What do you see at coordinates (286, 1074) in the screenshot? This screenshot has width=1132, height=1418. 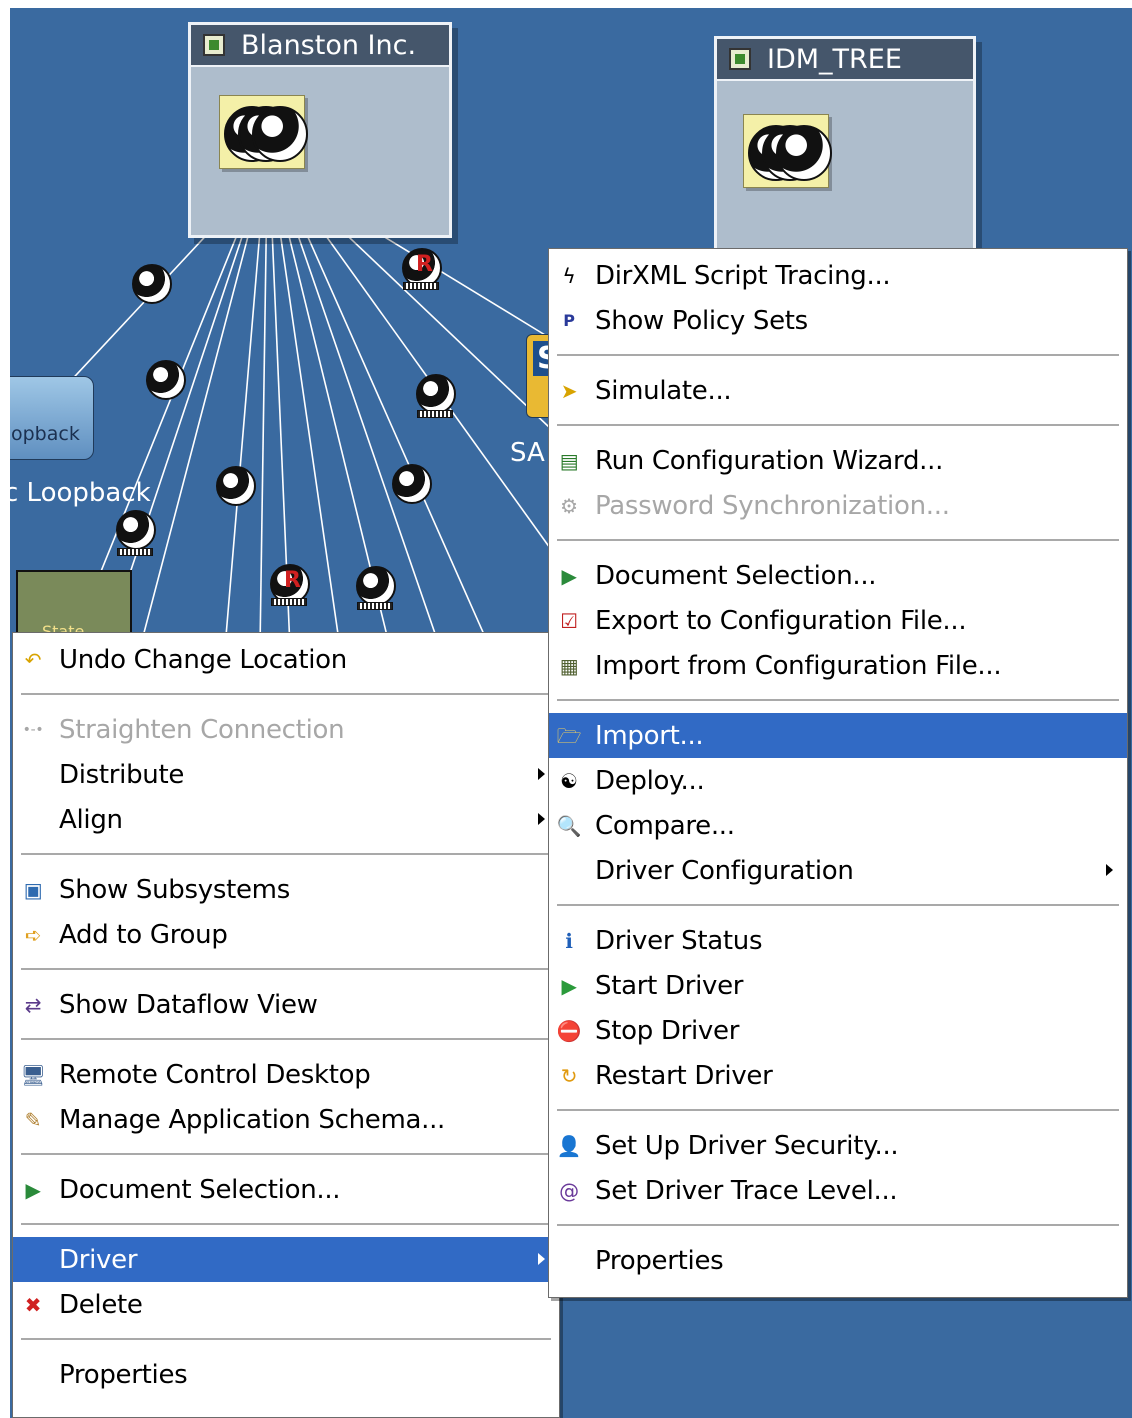 I see `menu-item-remote-control-desktop: 🖥 Remote Control Desktop` at bounding box center [286, 1074].